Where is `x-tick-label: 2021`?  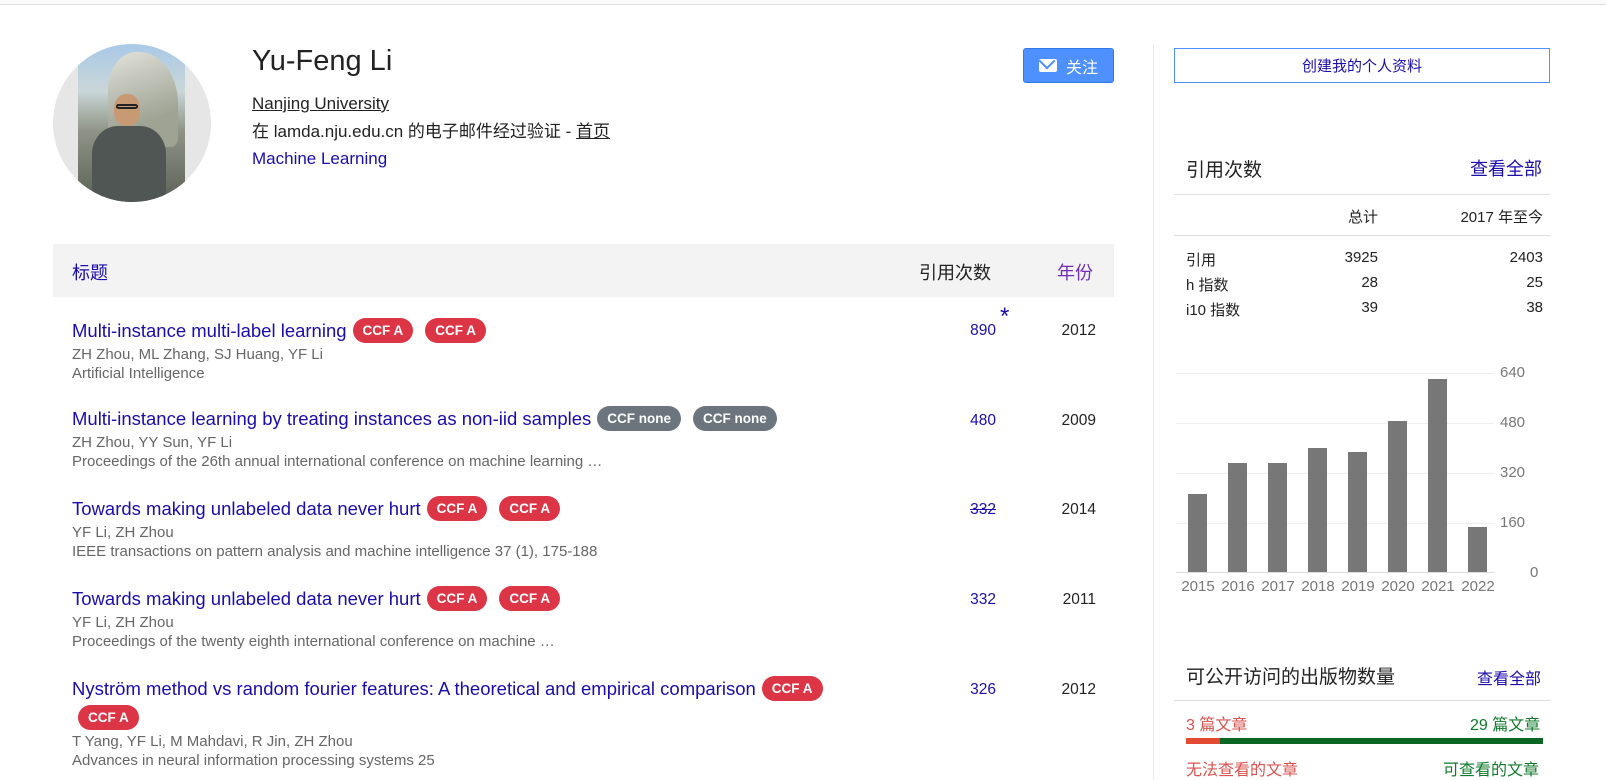
x-tick-label: 2021 is located at coordinates (1438, 586).